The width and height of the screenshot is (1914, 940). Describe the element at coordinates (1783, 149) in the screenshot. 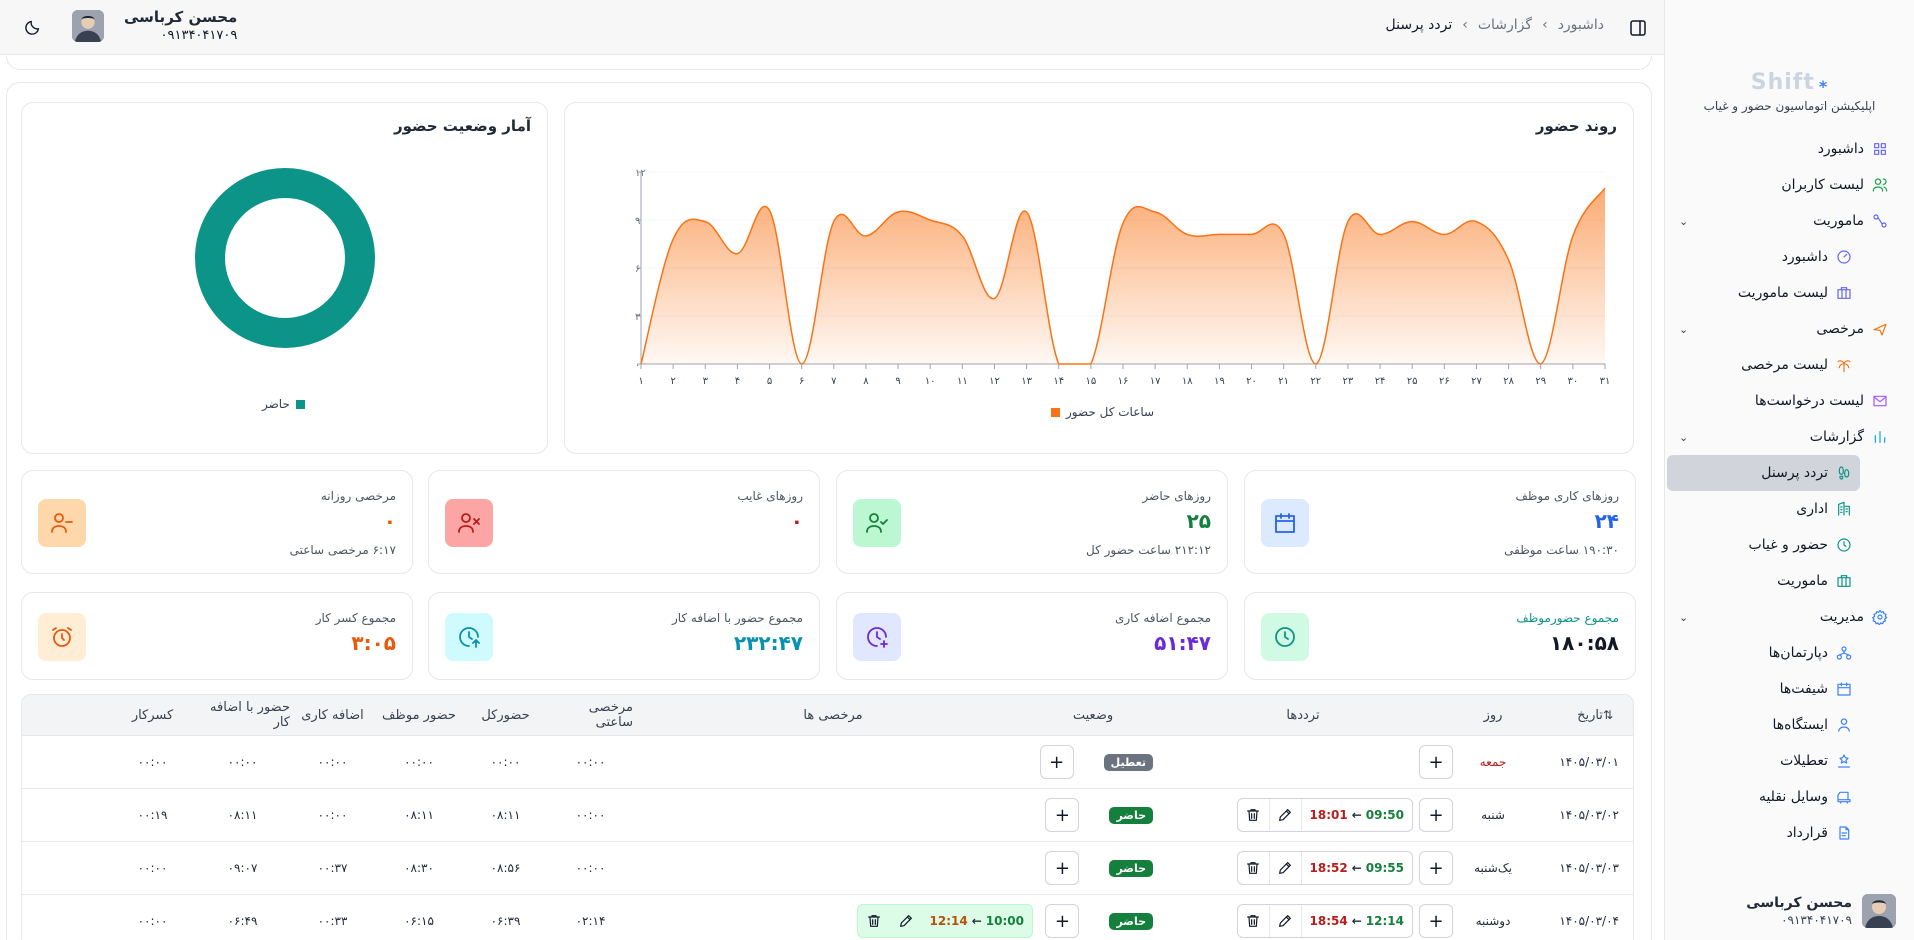

I see `sidebar-item-0: داشبورد` at that location.